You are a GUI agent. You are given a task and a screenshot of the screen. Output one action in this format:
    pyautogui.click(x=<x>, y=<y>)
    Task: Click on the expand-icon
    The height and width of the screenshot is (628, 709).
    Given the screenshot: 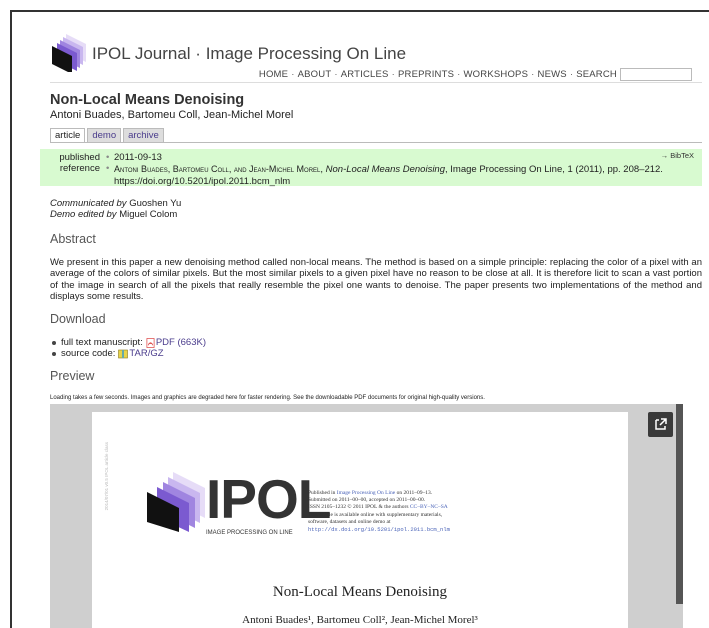 What is the action you would take?
    pyautogui.click(x=661, y=424)
    